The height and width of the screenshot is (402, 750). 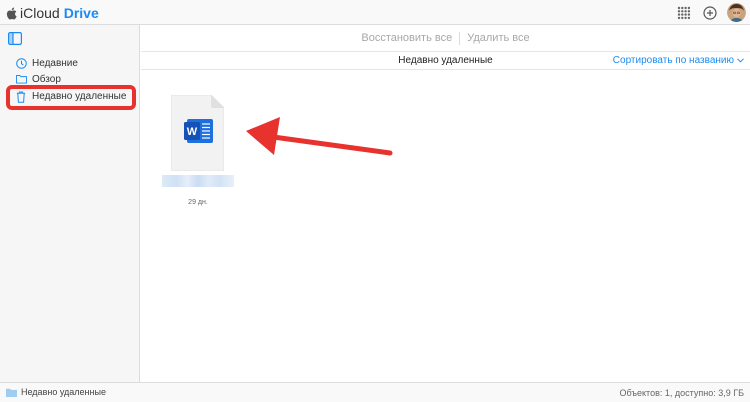 I want to click on app-brand: iCloud Drive, so click(x=52, y=13).